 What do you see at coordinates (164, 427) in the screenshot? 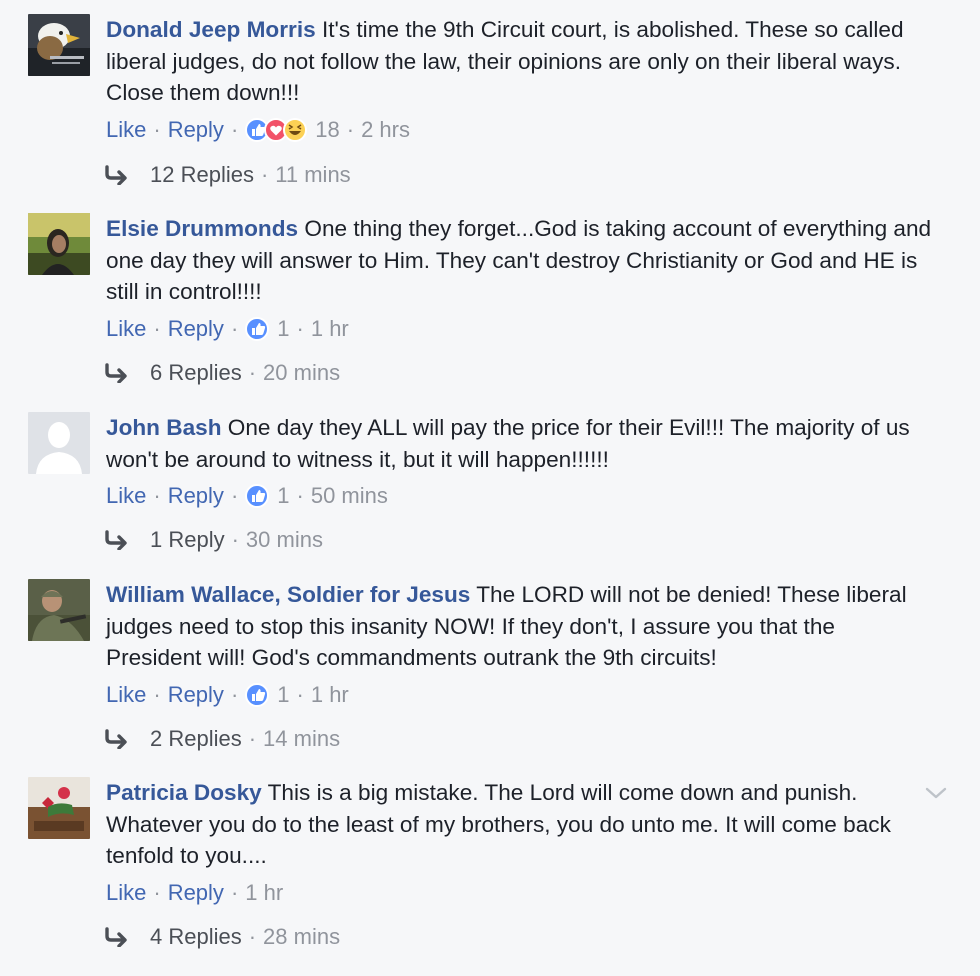
I see `comment-author: John Bash` at bounding box center [164, 427].